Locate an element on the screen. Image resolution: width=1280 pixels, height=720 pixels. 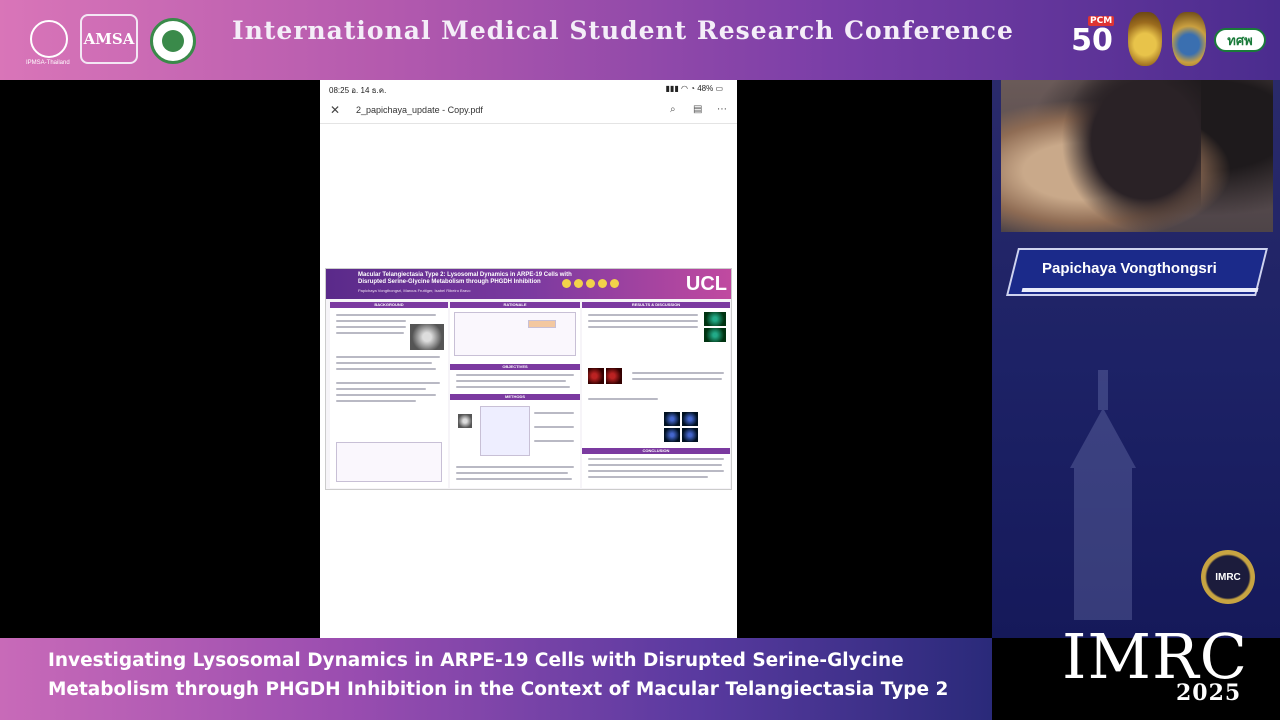
pdf-viewer-toolbar: ✕ 2_papichaya_update - Copy.pdf ⌕ ▤ ⋯ is located at coordinates (528, 111).